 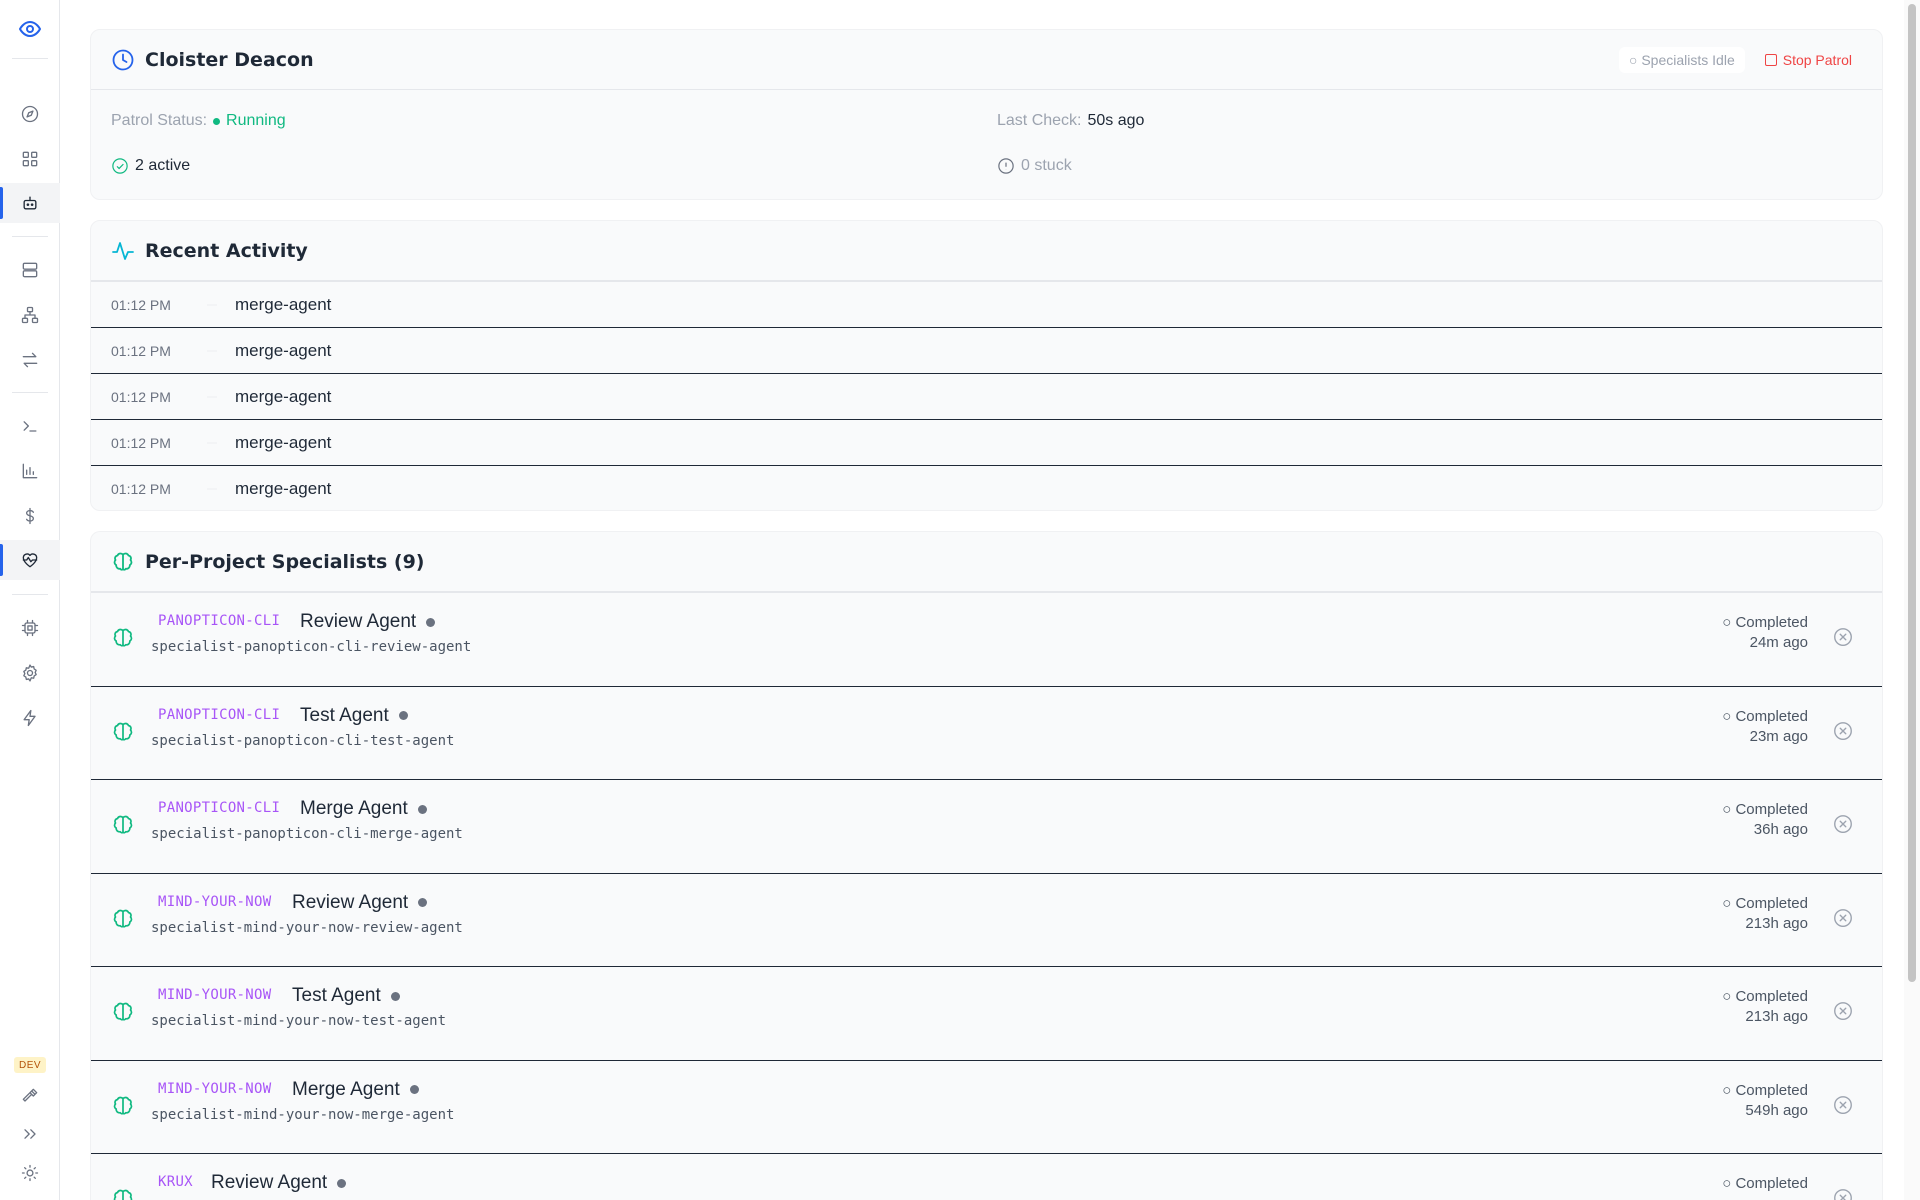 I want to click on bot-icon, so click(x=30, y=203).